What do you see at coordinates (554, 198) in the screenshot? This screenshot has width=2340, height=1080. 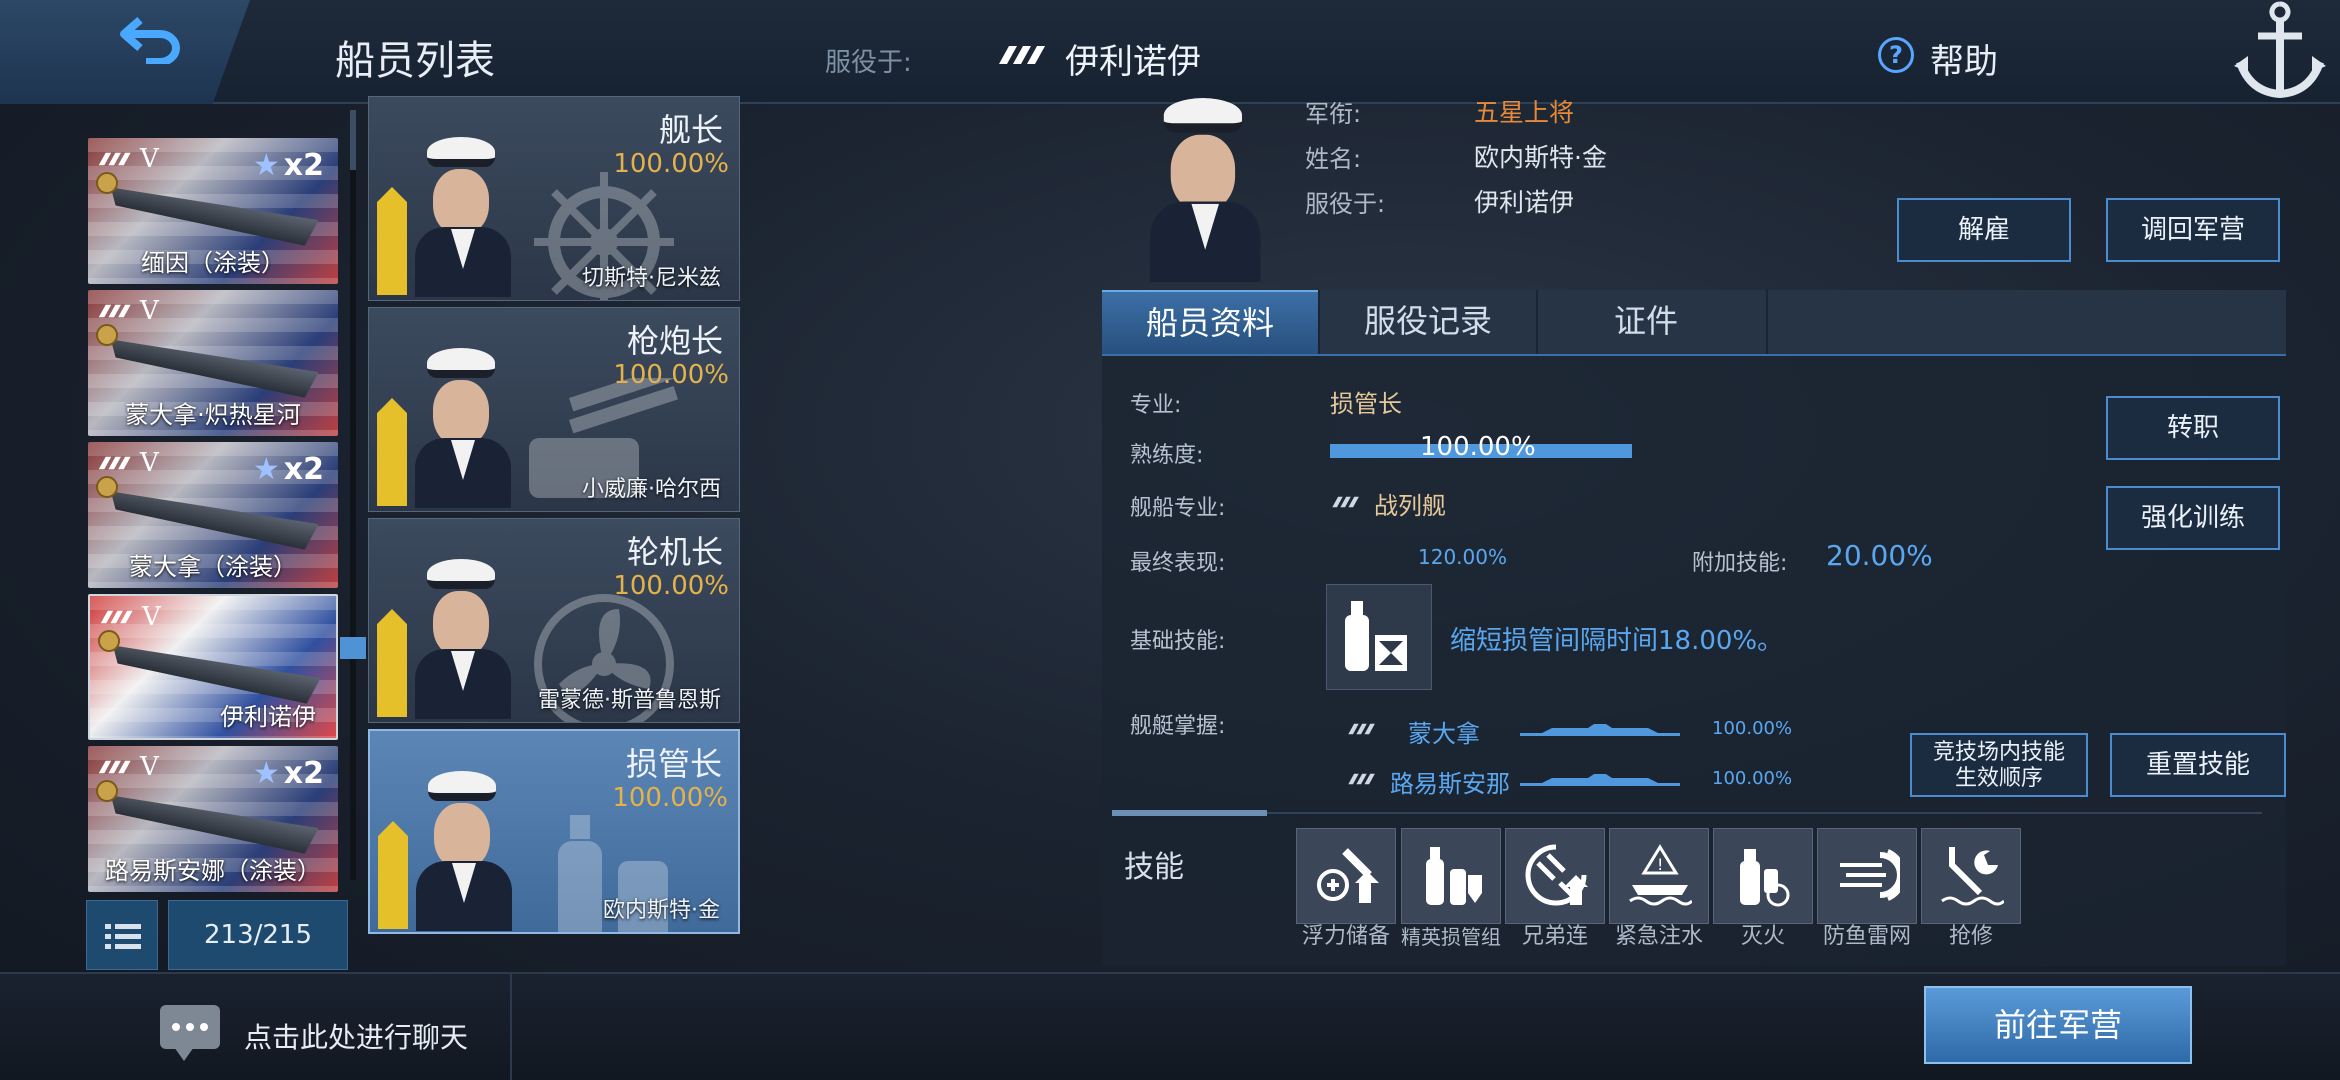 I see `crew-card-captain: 舰长 100.00% 切斯特·尼米兹` at bounding box center [554, 198].